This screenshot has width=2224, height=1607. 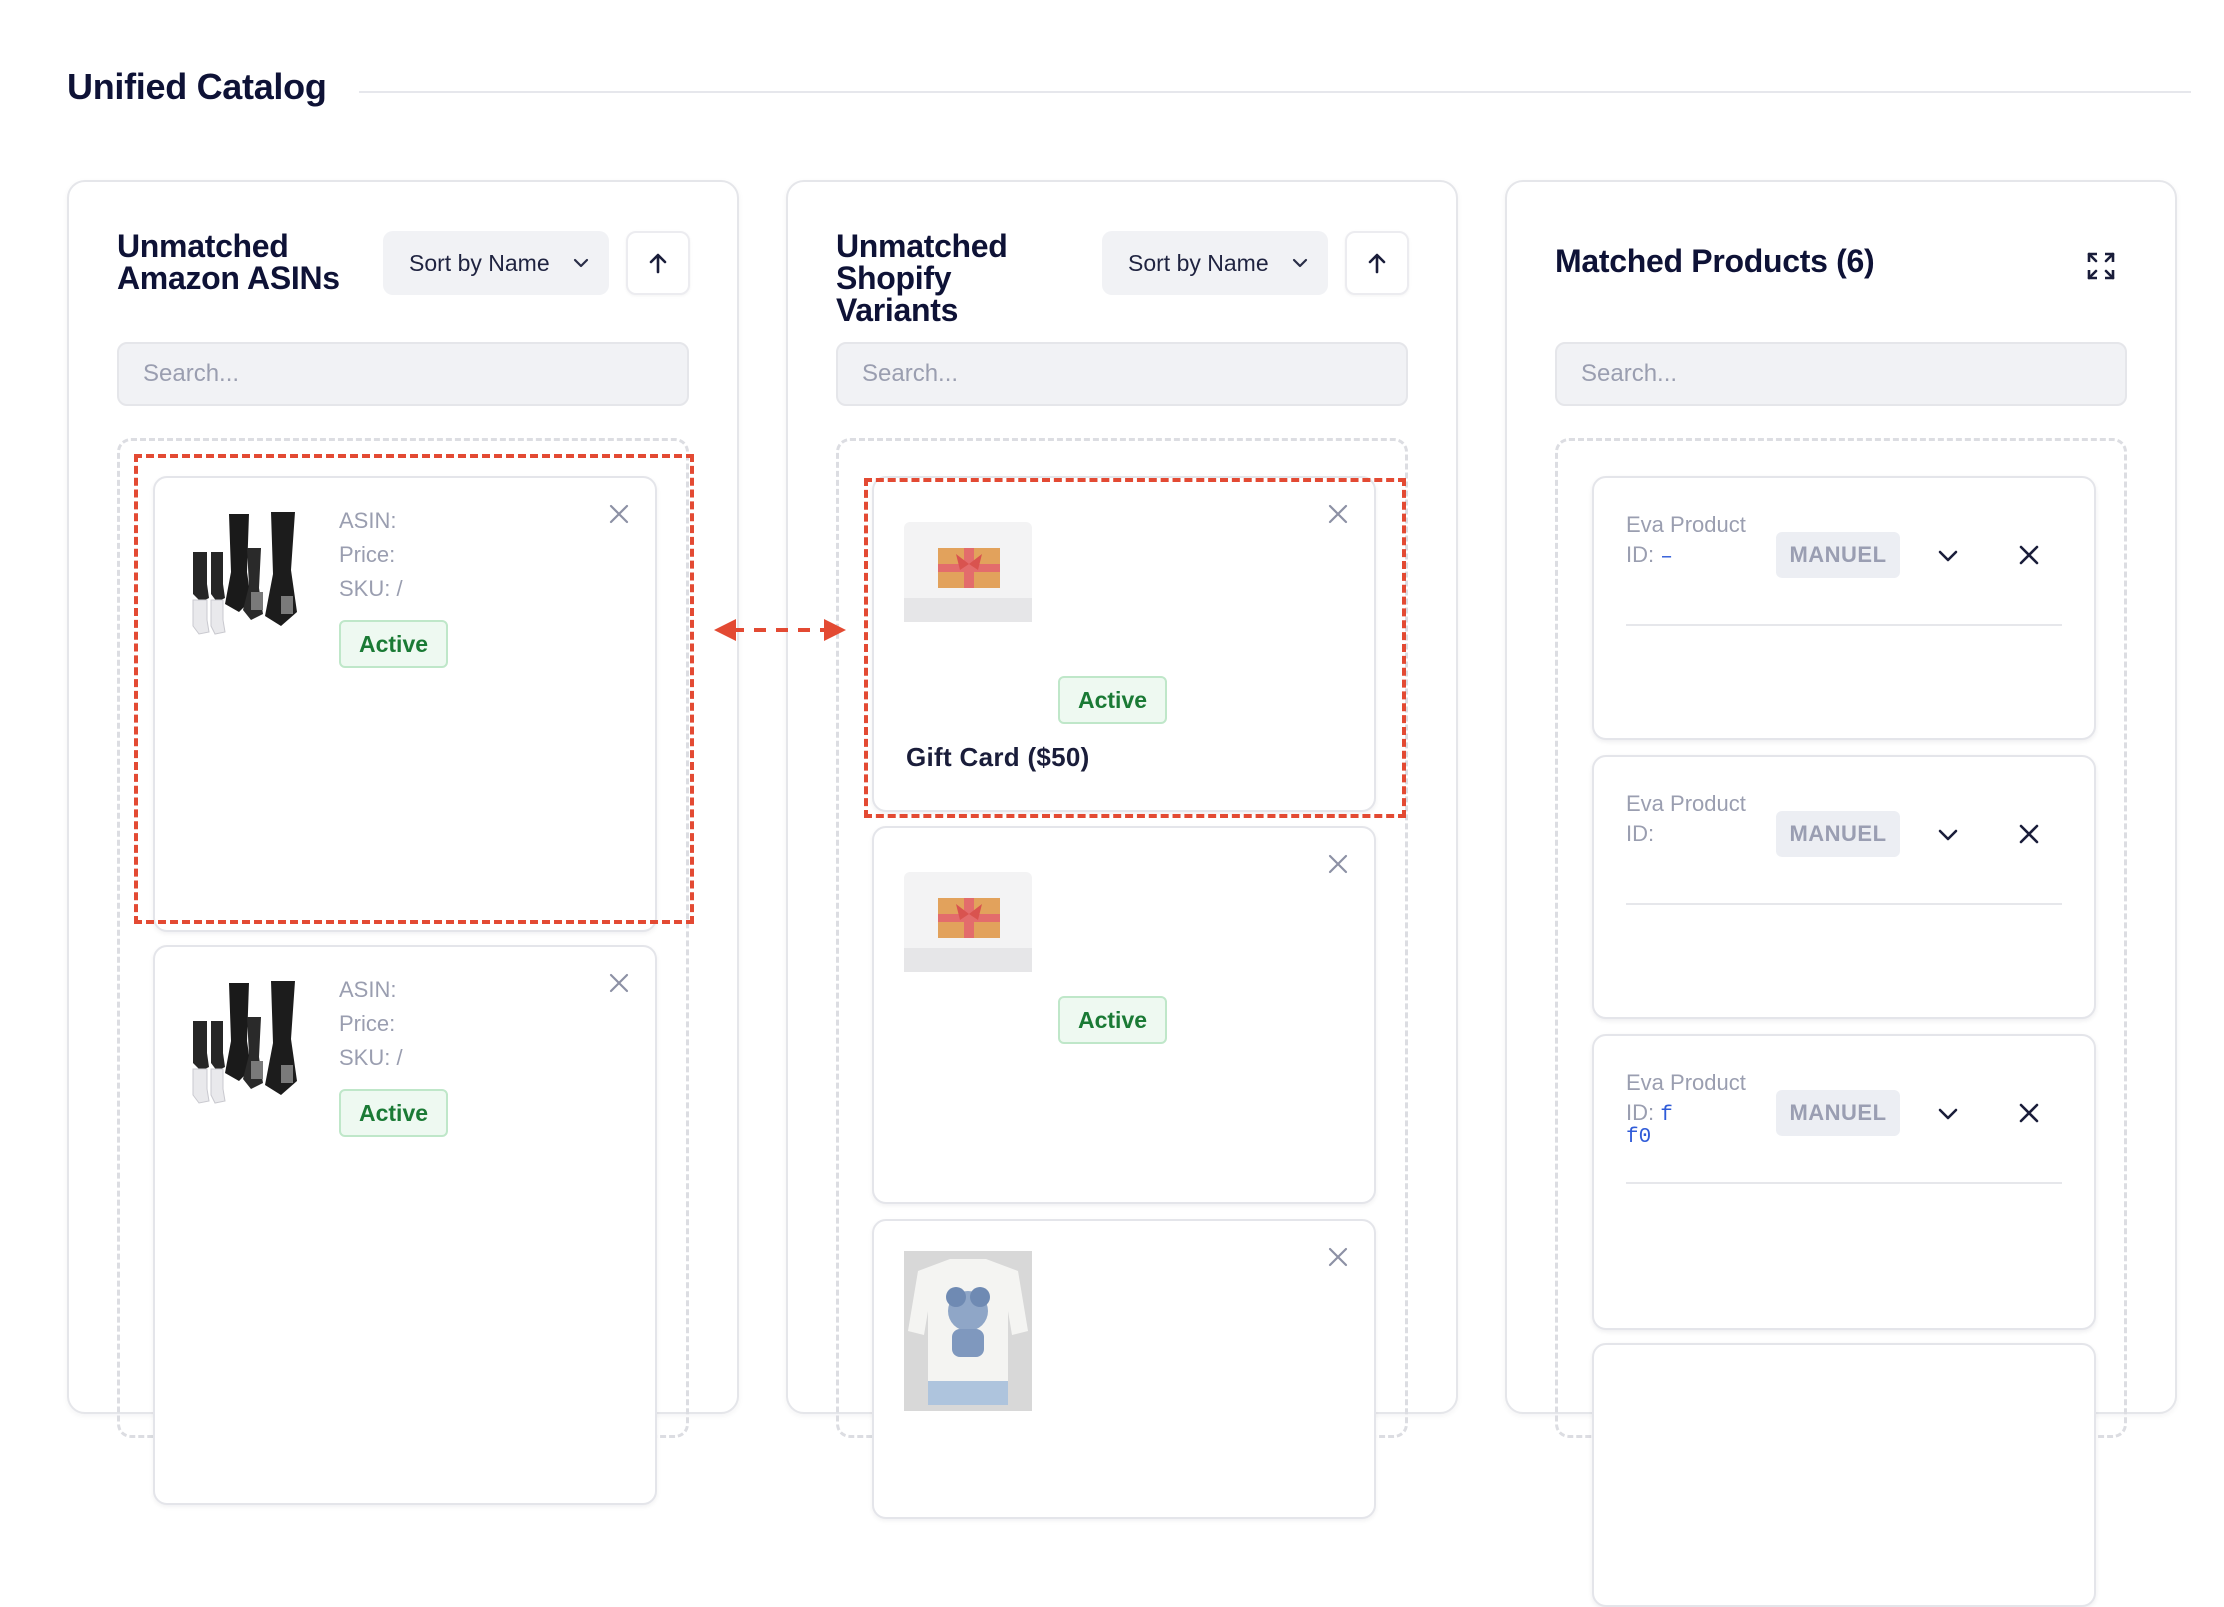 What do you see at coordinates (1844, 887) in the screenshot?
I see `matched-product-card: Eva Product ID: MANUEL` at bounding box center [1844, 887].